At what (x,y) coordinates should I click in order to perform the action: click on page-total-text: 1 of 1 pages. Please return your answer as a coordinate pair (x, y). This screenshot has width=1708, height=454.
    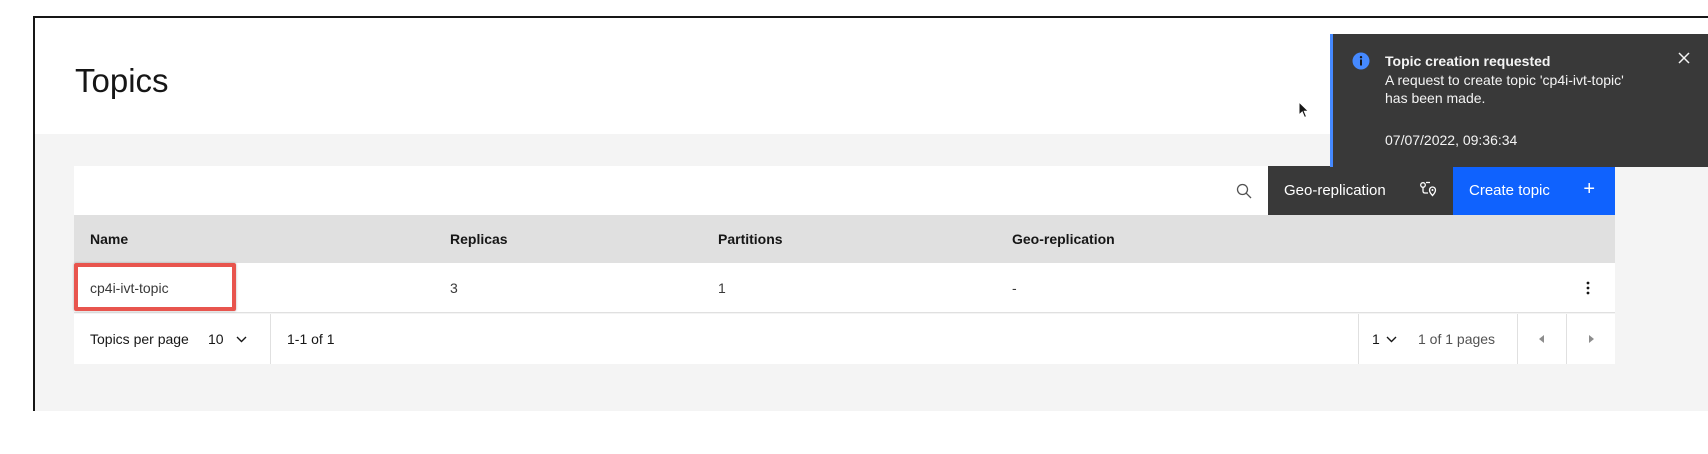
    Looking at the image, I should click on (1457, 339).